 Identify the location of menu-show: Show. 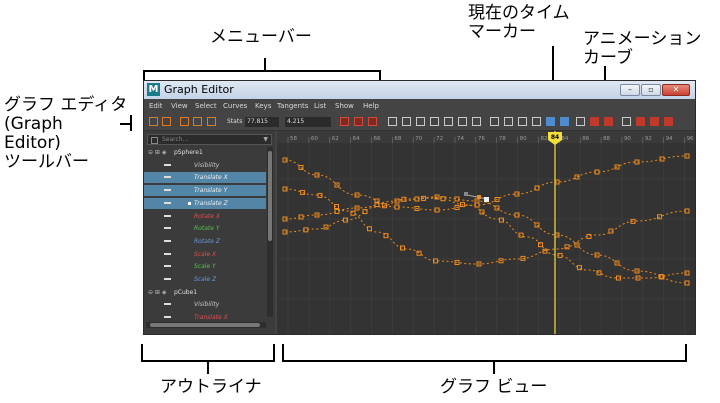
(344, 106).